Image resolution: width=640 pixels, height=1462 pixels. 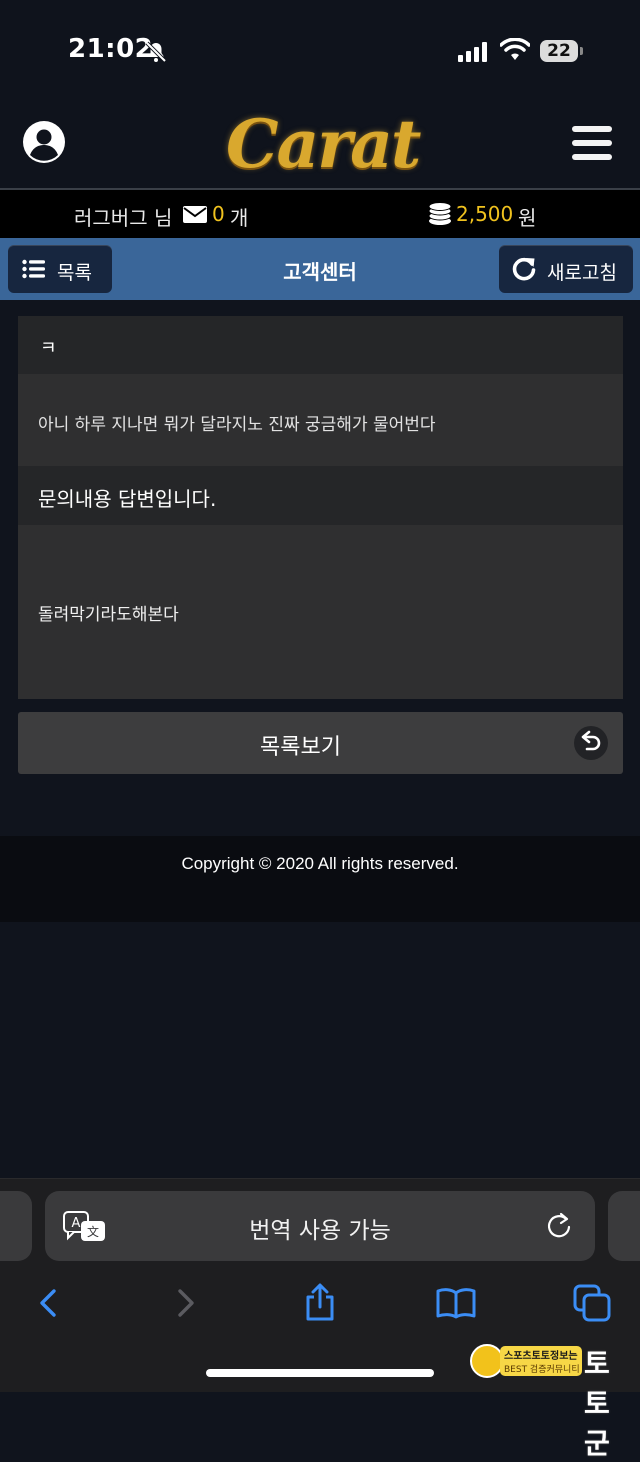 I want to click on address-text: 번역 사용 가능, so click(x=320, y=1231).